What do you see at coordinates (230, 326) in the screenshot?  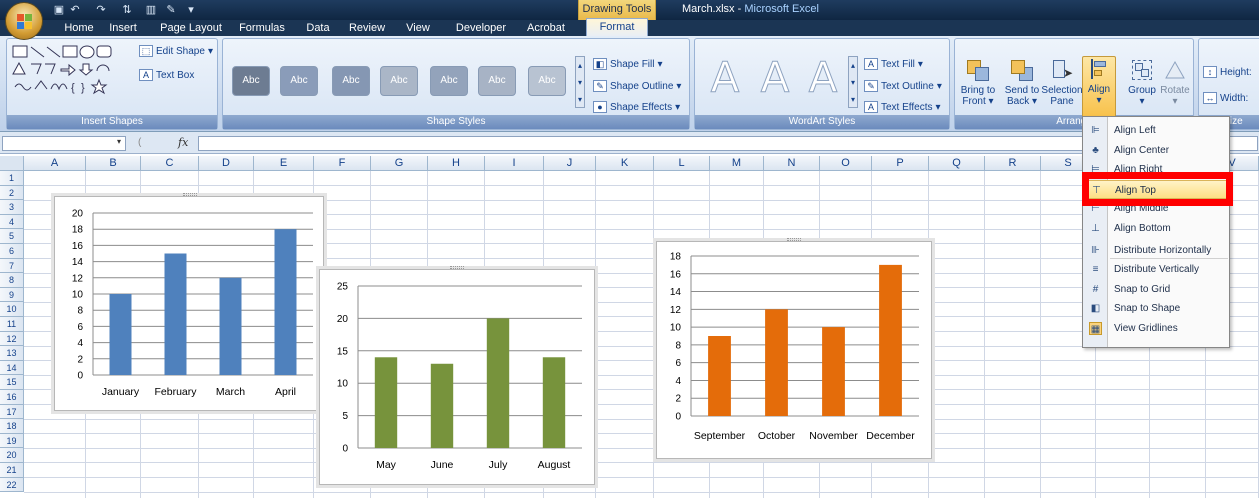 I see `bar-march` at bounding box center [230, 326].